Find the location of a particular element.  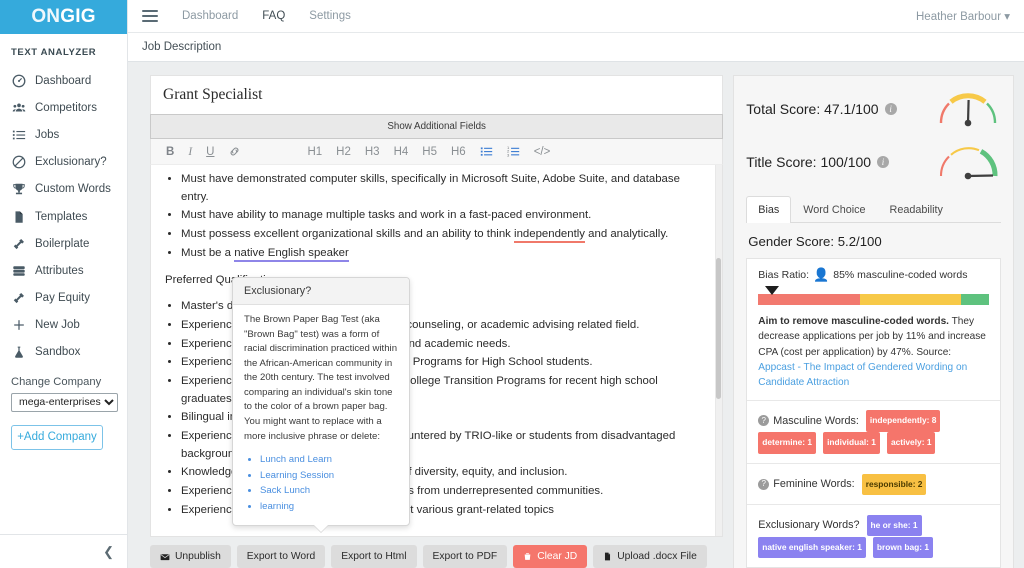

export-to-pdf-button: Export to PDF is located at coordinates (465, 556).